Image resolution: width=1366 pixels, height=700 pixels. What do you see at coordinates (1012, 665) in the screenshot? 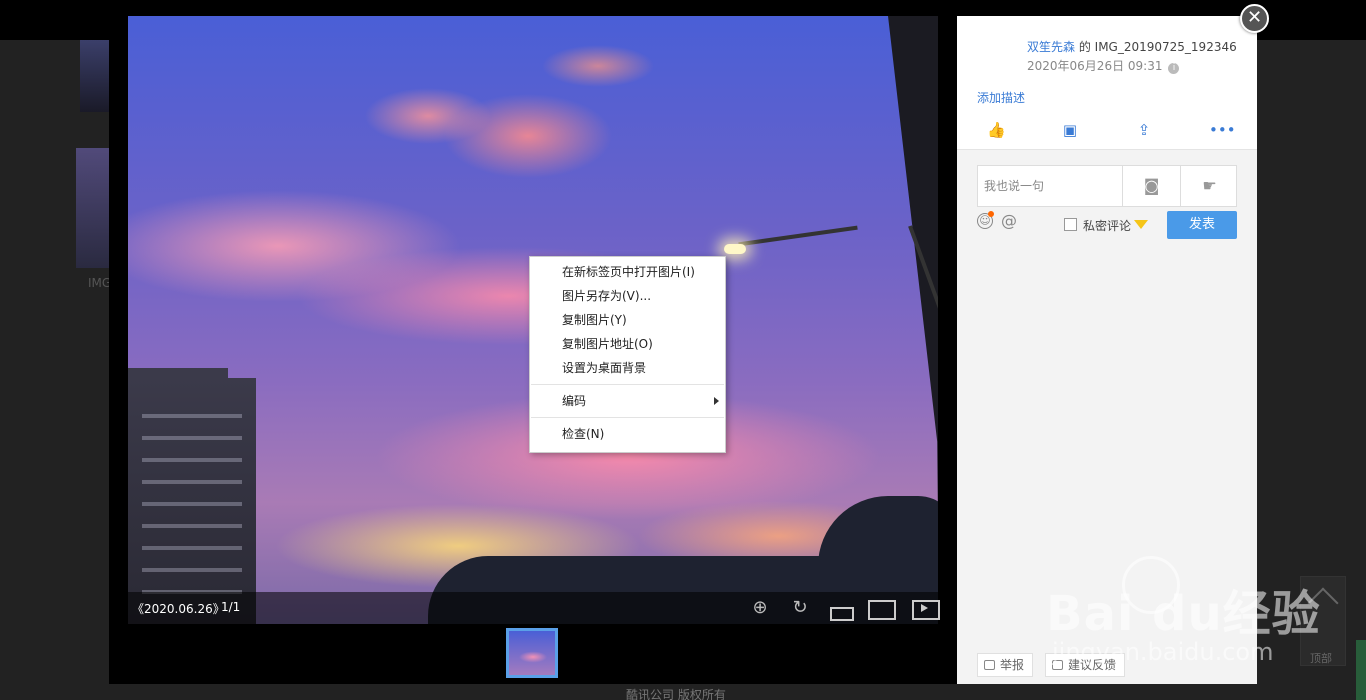
I see `report-label: 举报` at bounding box center [1012, 665].